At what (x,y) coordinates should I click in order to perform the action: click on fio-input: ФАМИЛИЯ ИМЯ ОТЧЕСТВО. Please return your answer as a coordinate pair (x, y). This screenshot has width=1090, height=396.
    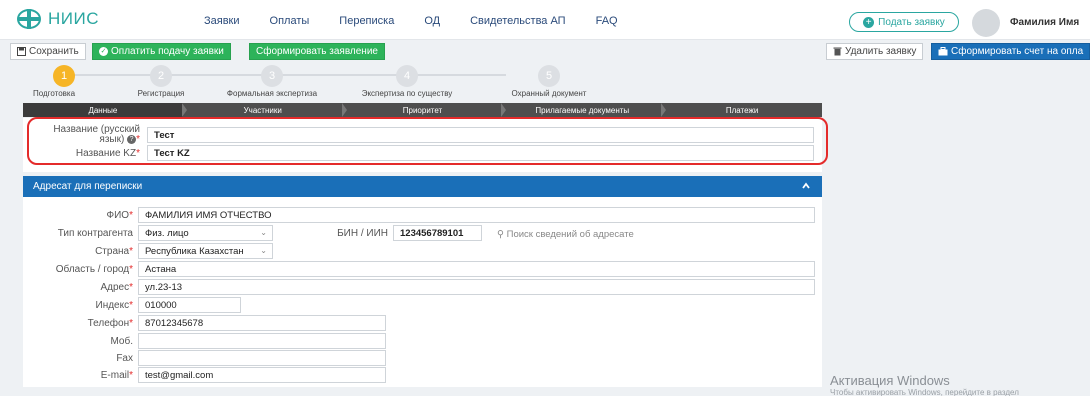
    Looking at the image, I should click on (476, 215).